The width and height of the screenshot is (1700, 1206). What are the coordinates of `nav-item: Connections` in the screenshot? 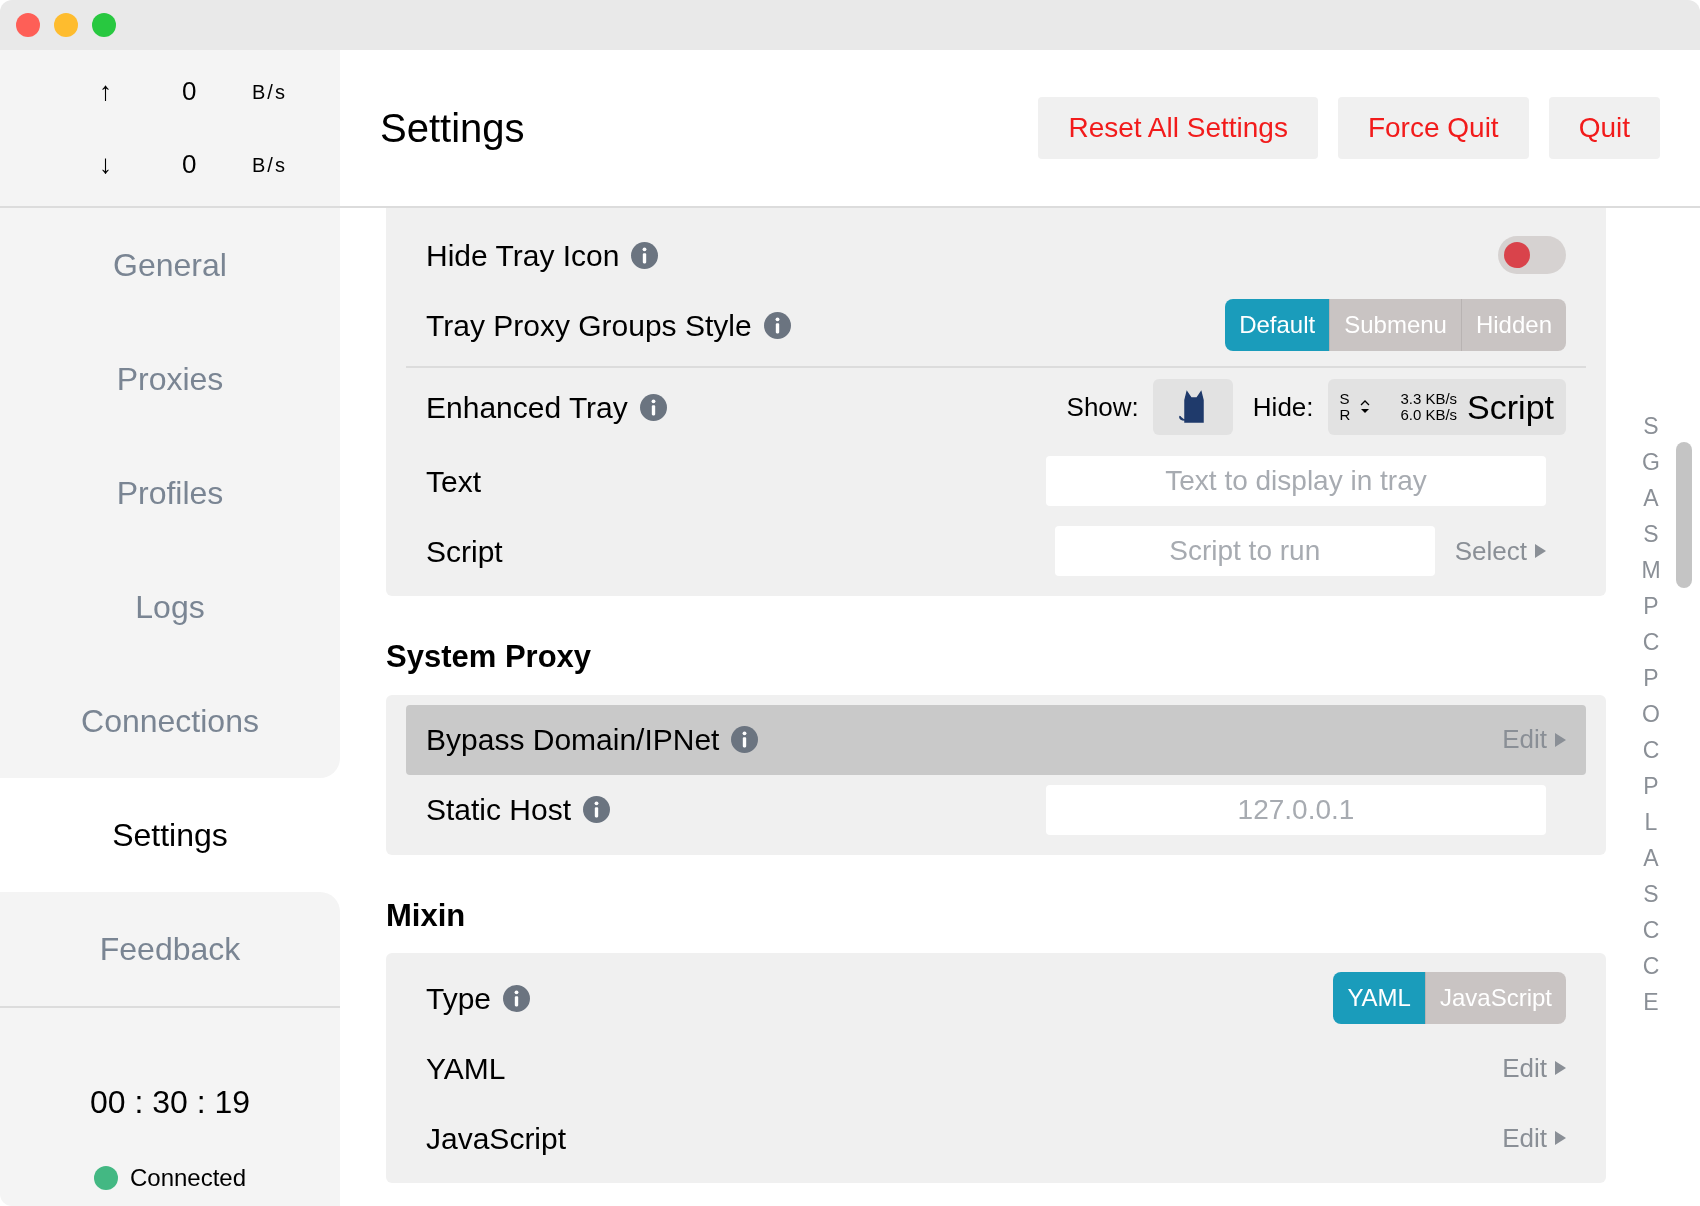 It's located at (170, 721).